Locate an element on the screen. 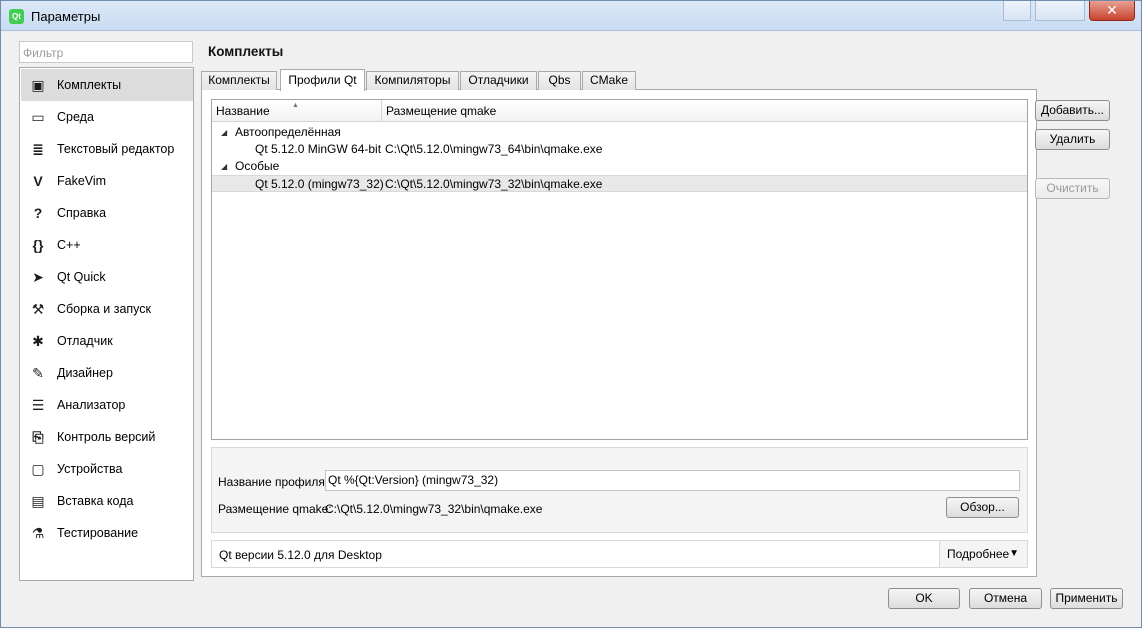 This screenshot has width=1142, height=628. filter-input: Фильтр is located at coordinates (106, 52).